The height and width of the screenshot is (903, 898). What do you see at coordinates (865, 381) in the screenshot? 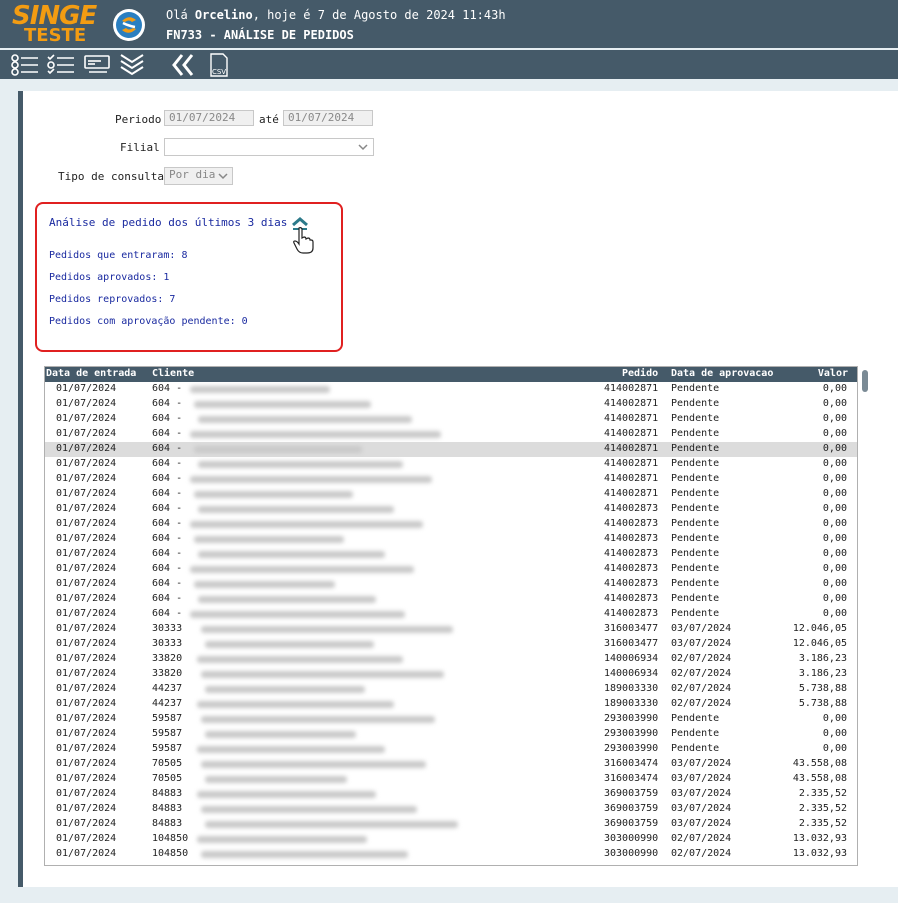
I see `table-scrollbar` at bounding box center [865, 381].